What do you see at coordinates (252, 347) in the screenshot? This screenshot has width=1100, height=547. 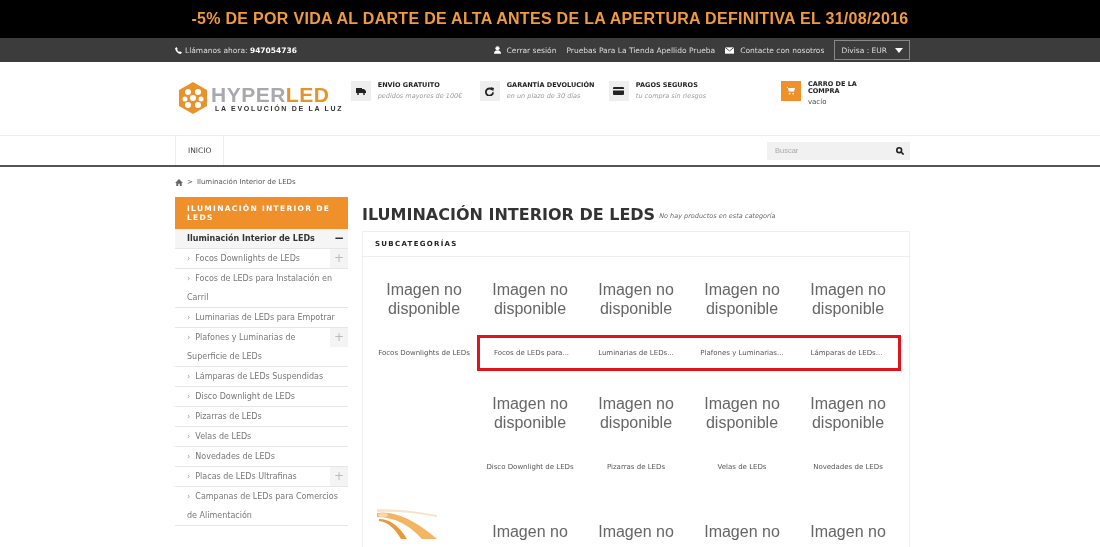 I see `sidebar-item: › Plafones y Luminarias de Superficie de LEDs` at bounding box center [252, 347].